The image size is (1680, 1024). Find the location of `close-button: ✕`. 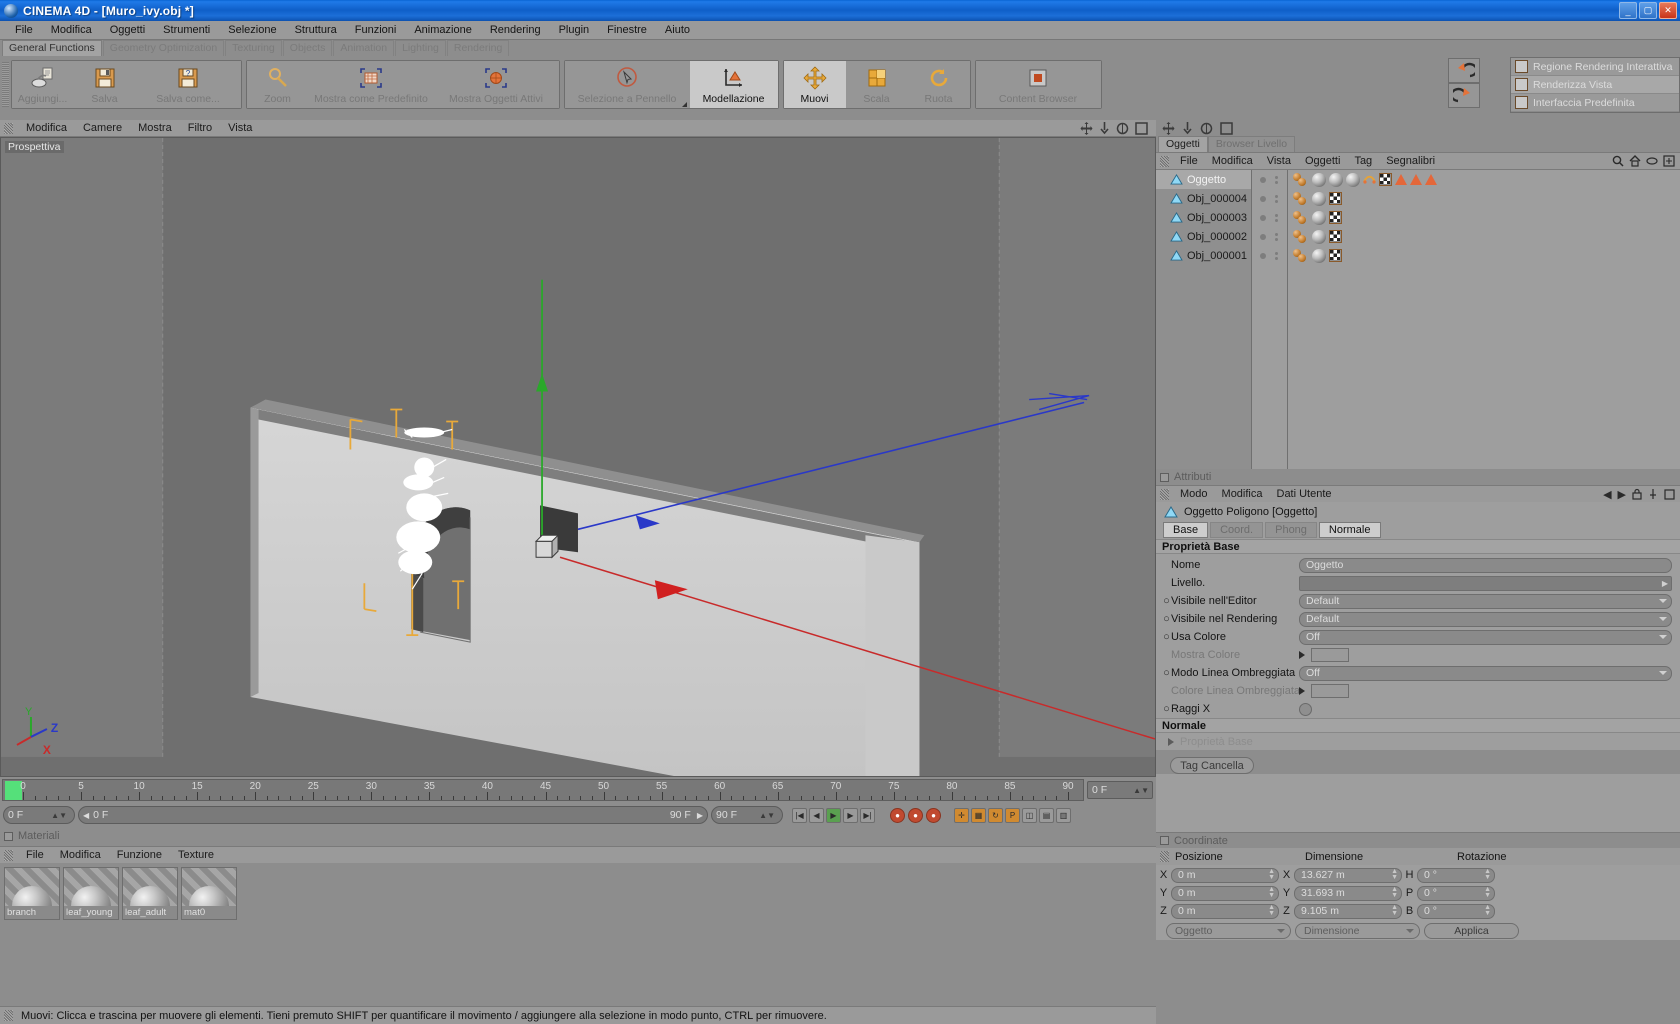

close-button: ✕ is located at coordinates (1668, 10).